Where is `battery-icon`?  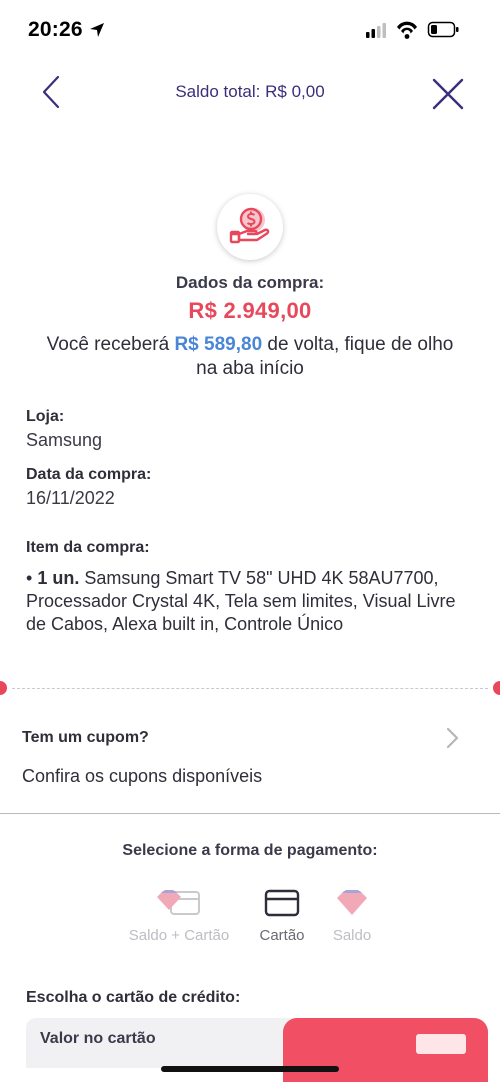
battery-icon is located at coordinates (443, 29).